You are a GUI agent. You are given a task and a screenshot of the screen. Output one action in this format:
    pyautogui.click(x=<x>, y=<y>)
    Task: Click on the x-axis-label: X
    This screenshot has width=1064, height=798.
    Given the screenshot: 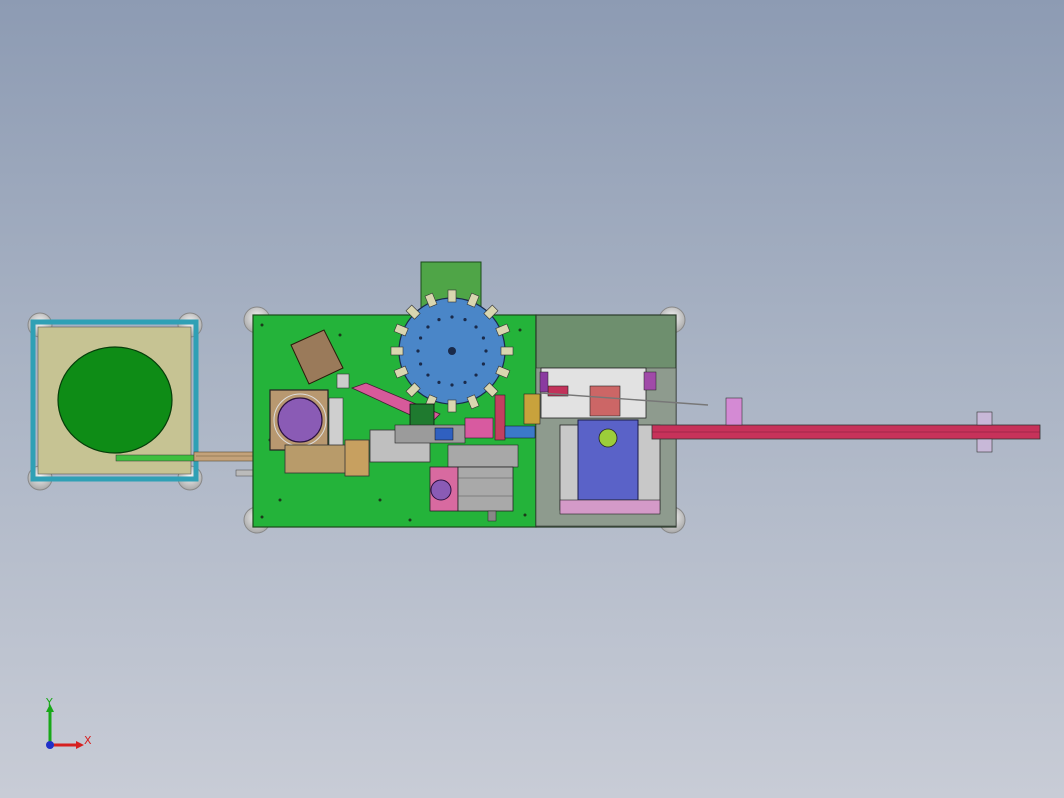 What is the action you would take?
    pyautogui.click(x=88, y=740)
    